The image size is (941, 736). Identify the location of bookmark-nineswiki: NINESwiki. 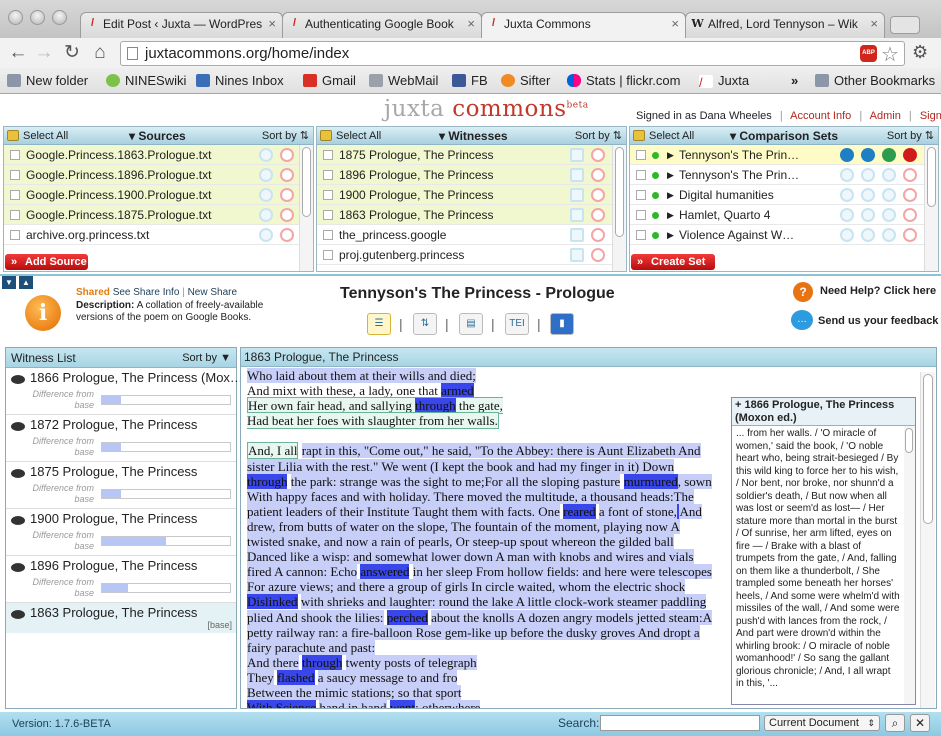
(146, 81).